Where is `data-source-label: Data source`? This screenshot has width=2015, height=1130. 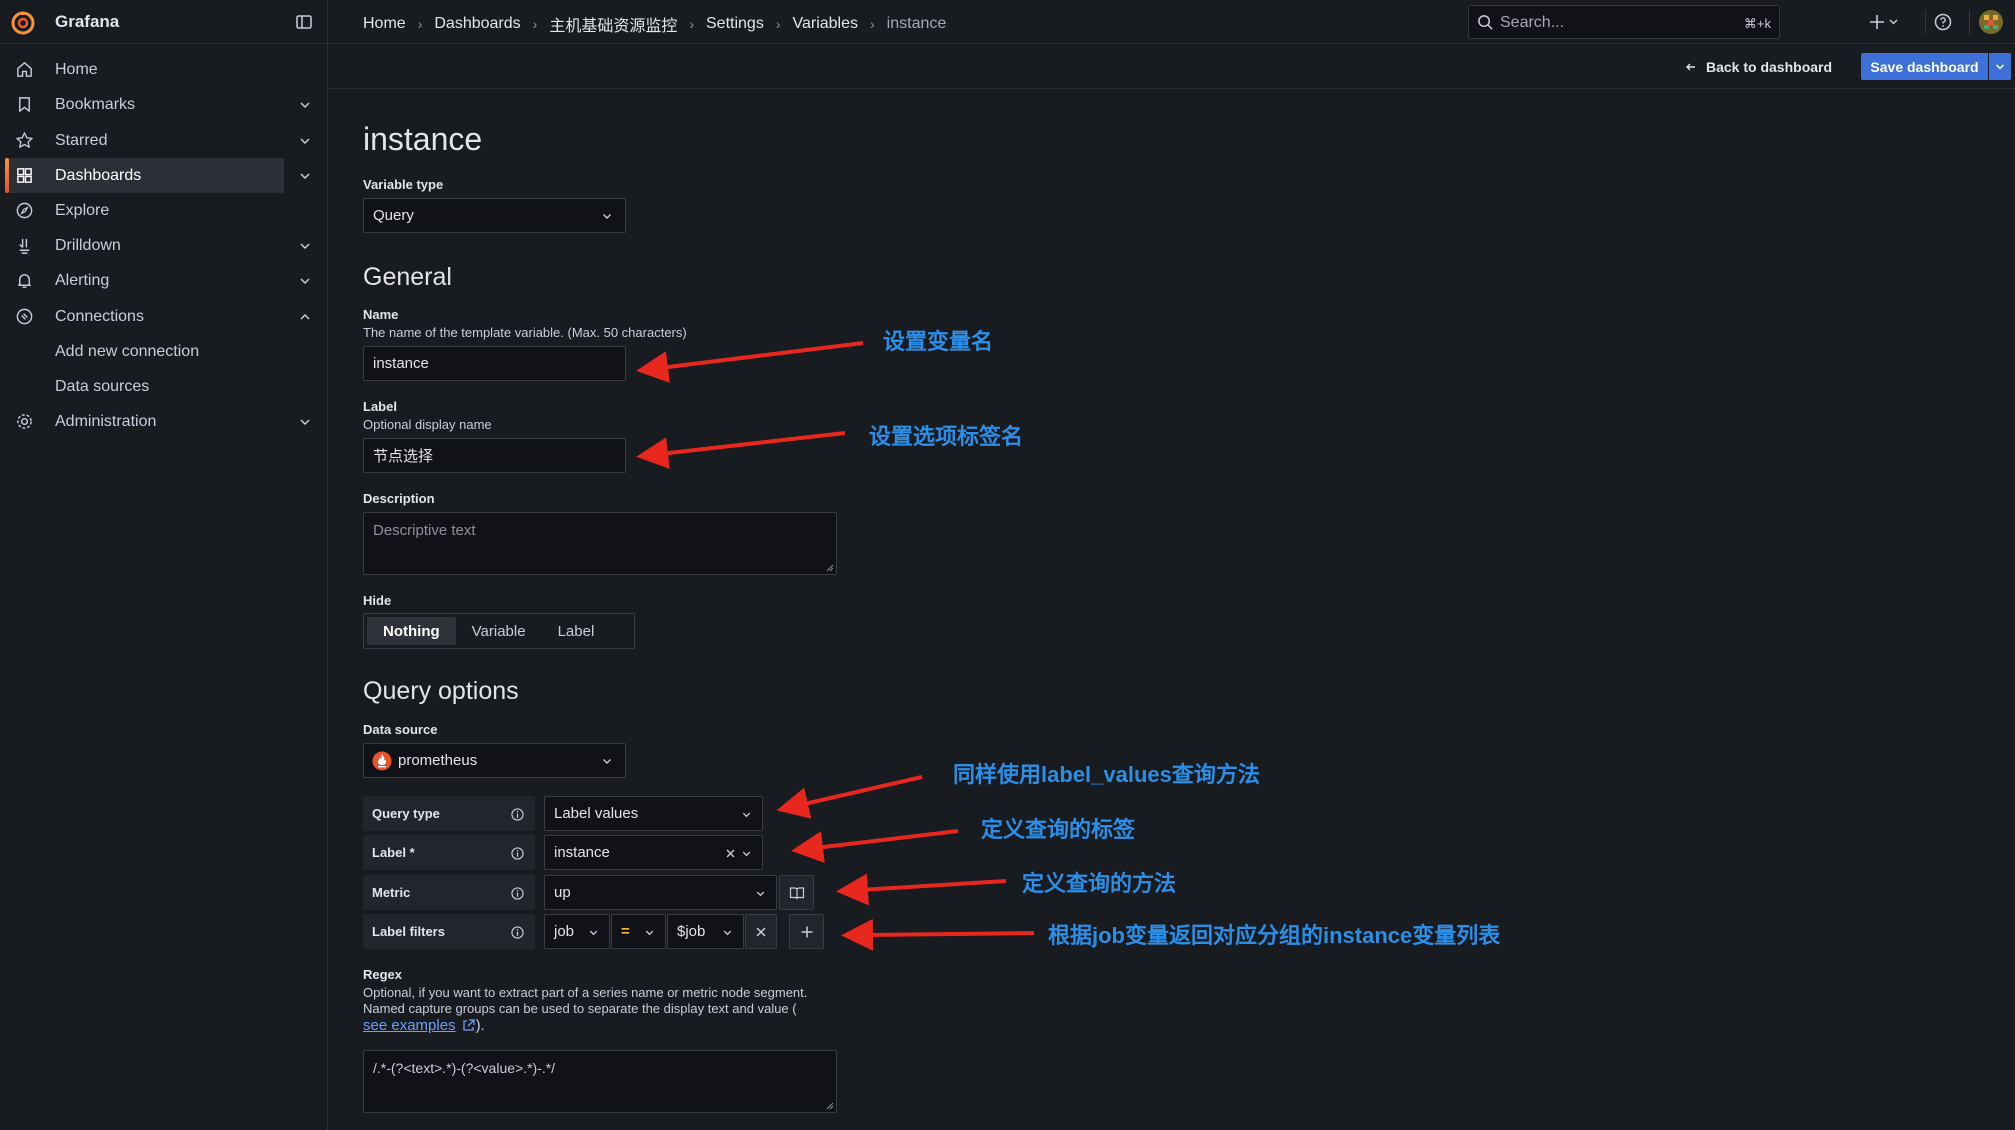 data-source-label: Data source is located at coordinates (400, 729).